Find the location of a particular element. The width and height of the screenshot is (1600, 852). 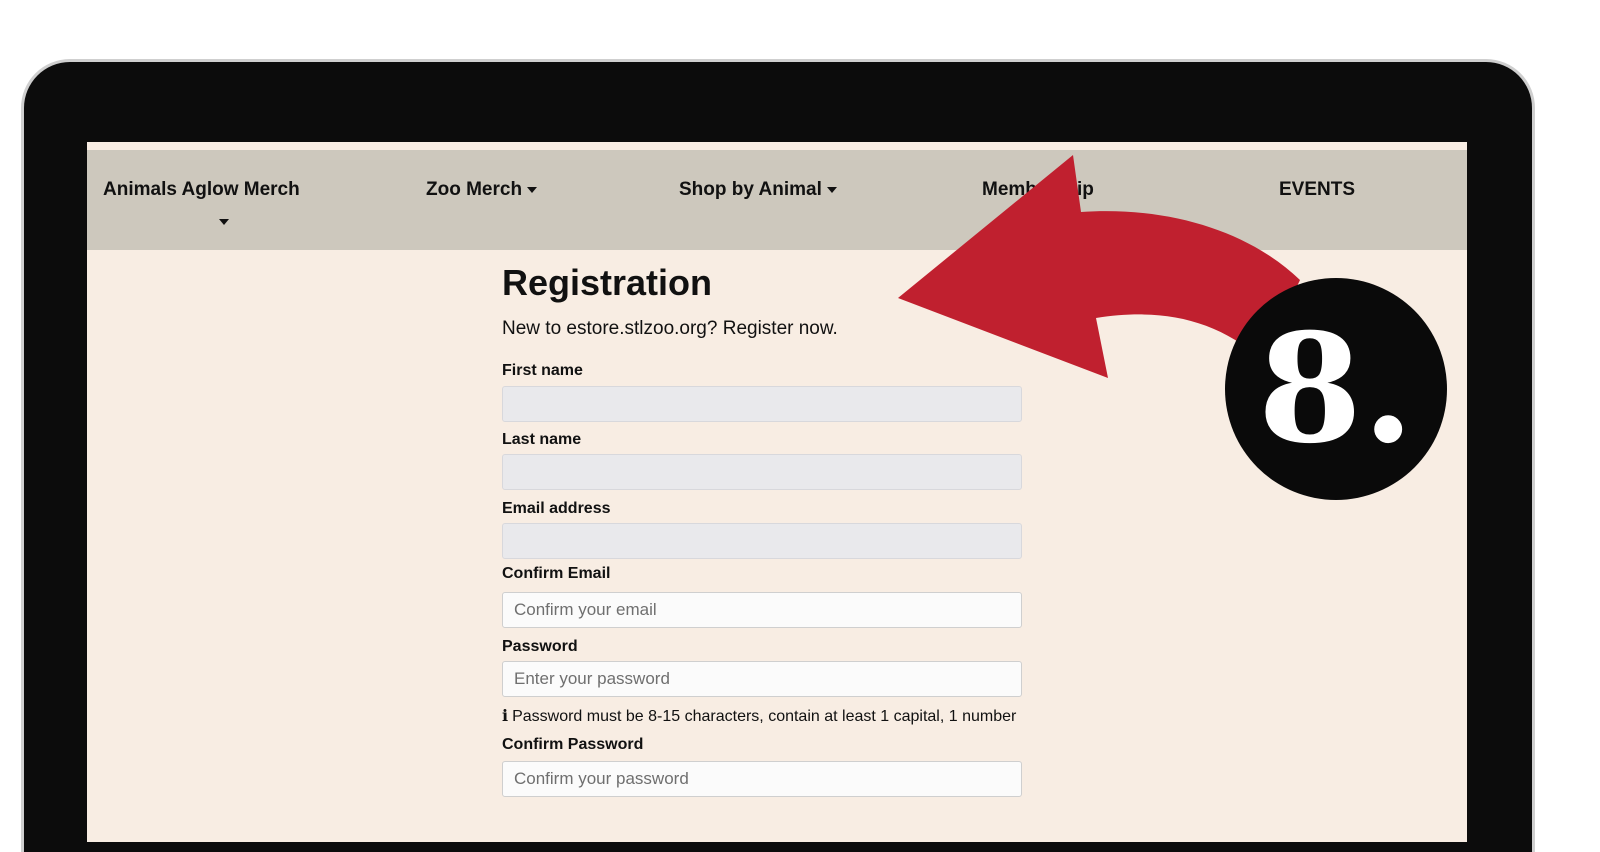

nav-item-shop-by-animal: Shop by Animal is located at coordinates (758, 190).